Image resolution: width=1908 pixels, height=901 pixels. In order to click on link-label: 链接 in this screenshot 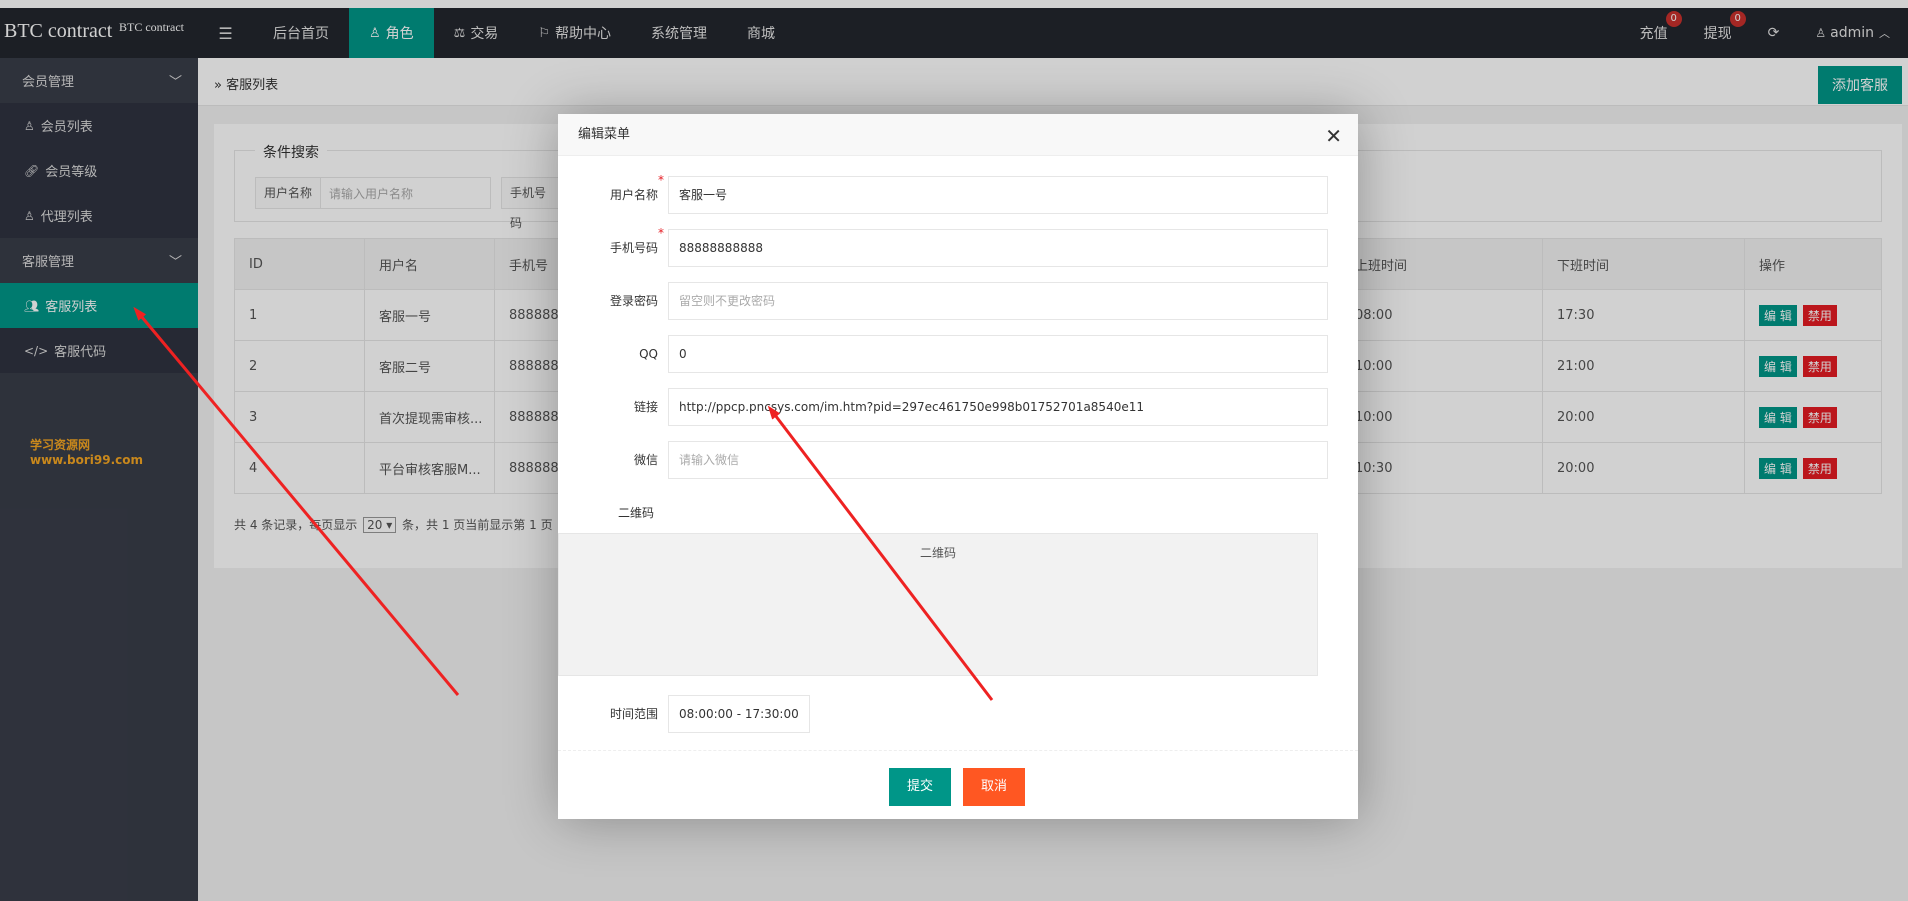, I will do `click(645, 407)`.